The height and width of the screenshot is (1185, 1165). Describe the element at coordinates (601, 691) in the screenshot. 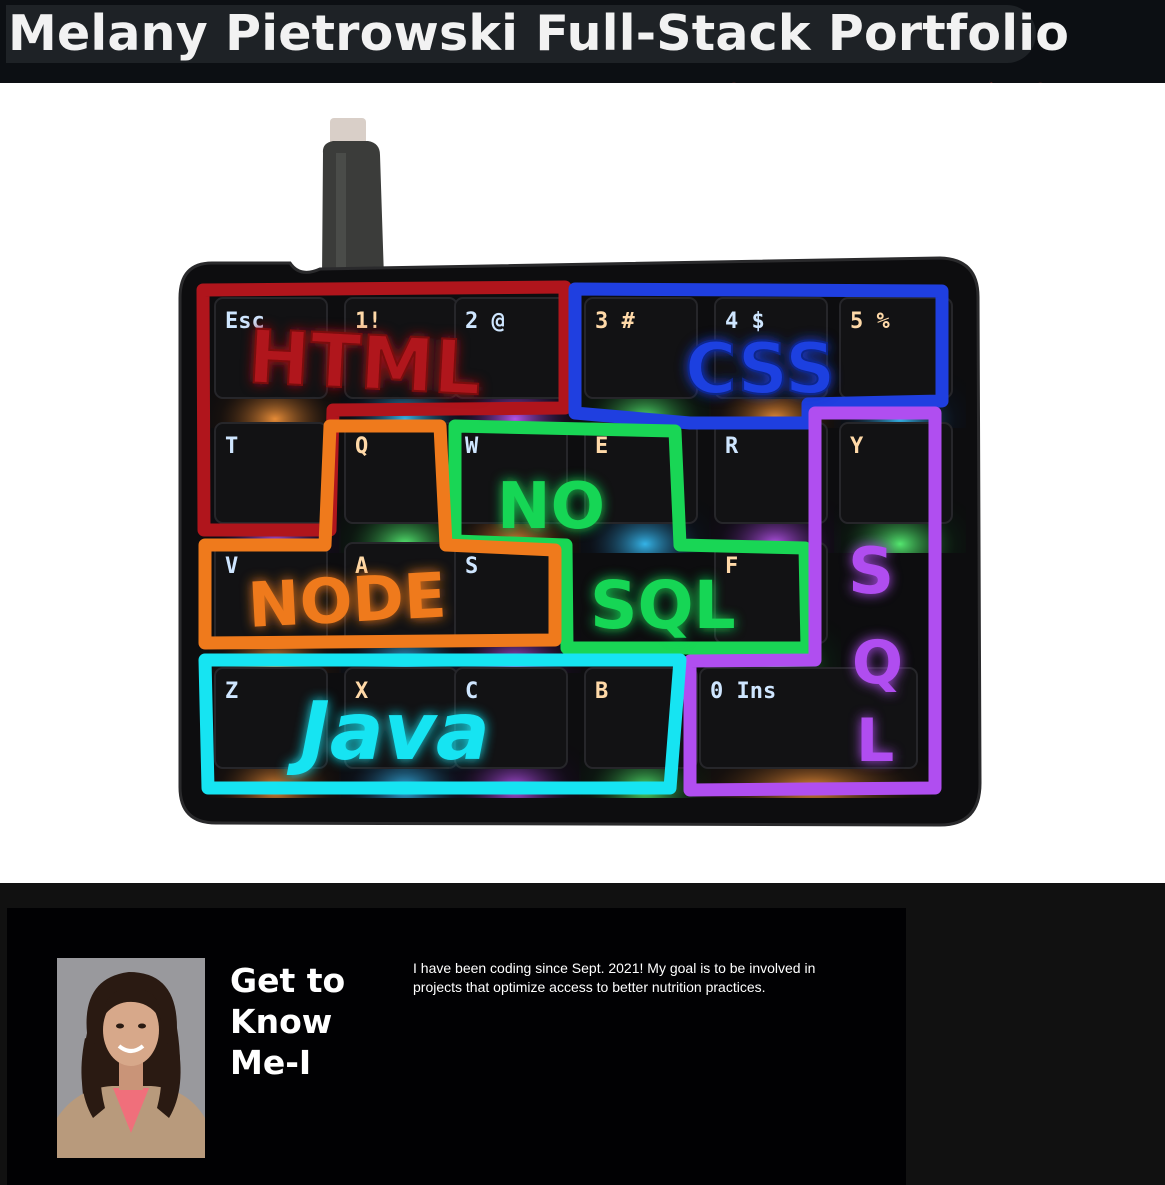

I see `keycap-label: B` at that location.